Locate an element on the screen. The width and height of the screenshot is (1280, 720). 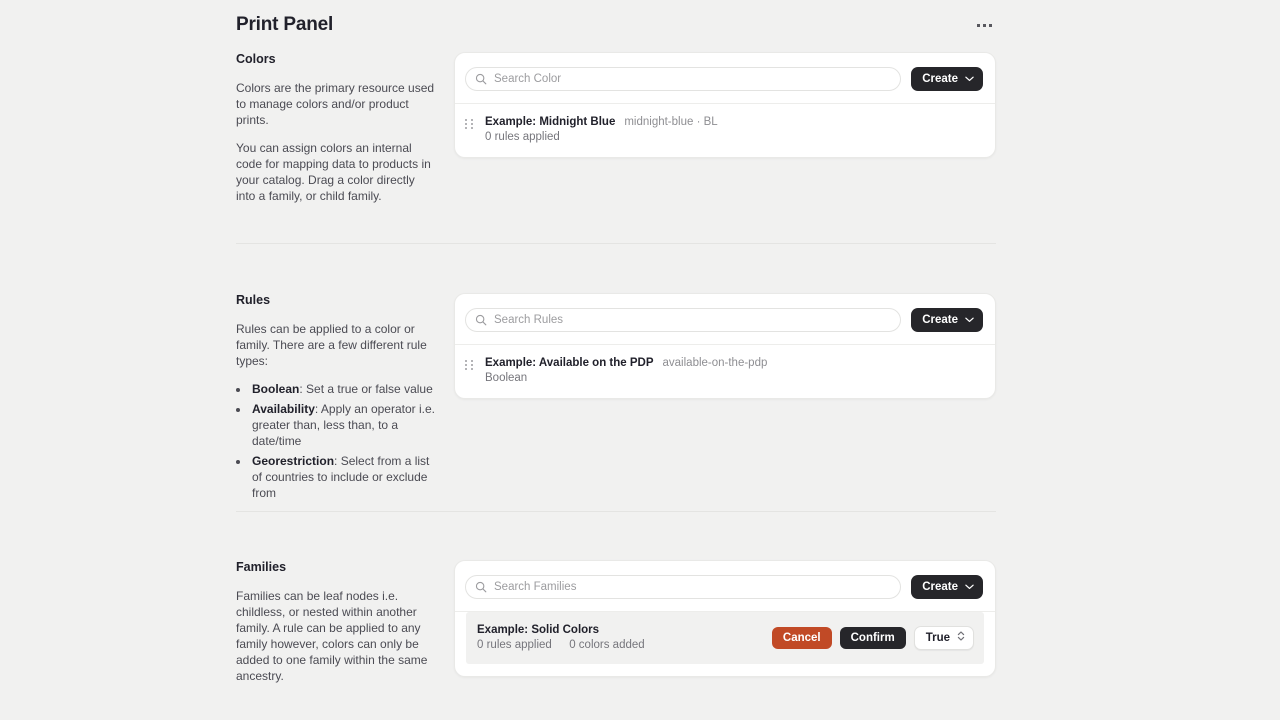
families-create-label: Create is located at coordinates (940, 587).